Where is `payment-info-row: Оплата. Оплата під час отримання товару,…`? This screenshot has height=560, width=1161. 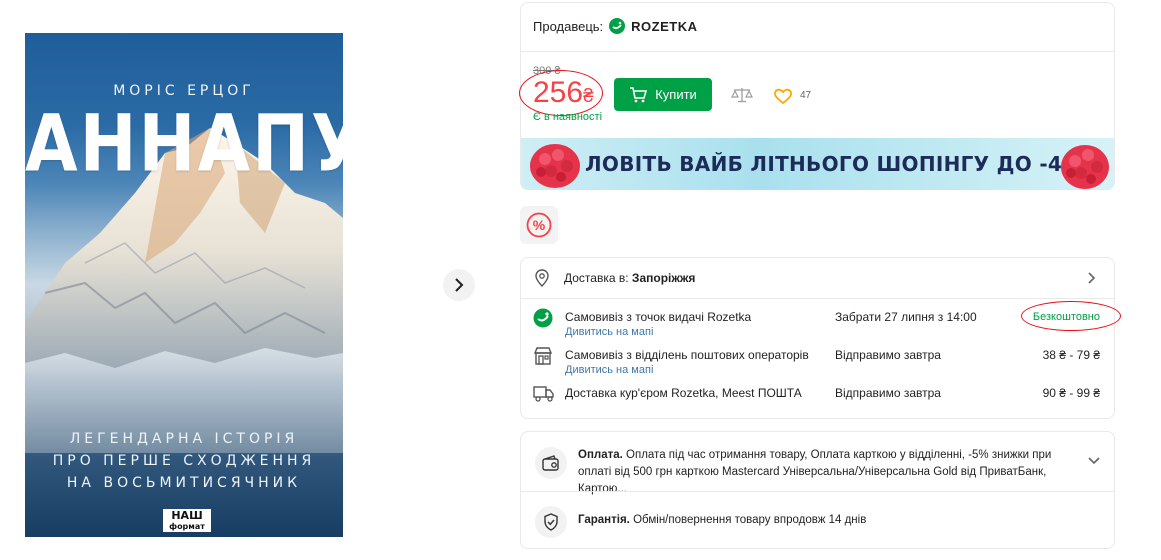
payment-info-row: Оплата. Оплата під час отримання товару,… is located at coordinates (817, 463).